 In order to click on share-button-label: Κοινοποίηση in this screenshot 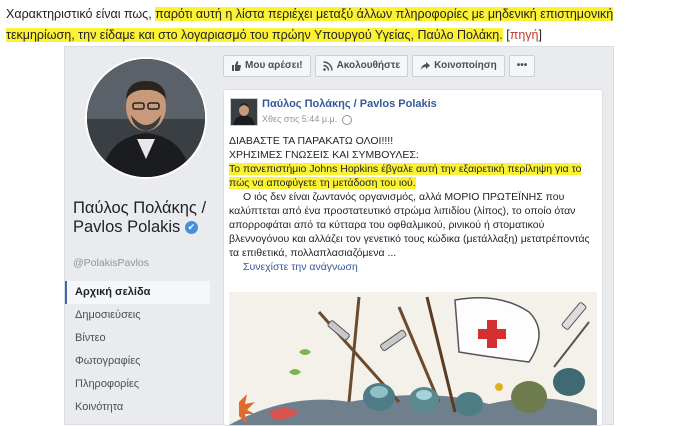, I will do `click(465, 65)`.